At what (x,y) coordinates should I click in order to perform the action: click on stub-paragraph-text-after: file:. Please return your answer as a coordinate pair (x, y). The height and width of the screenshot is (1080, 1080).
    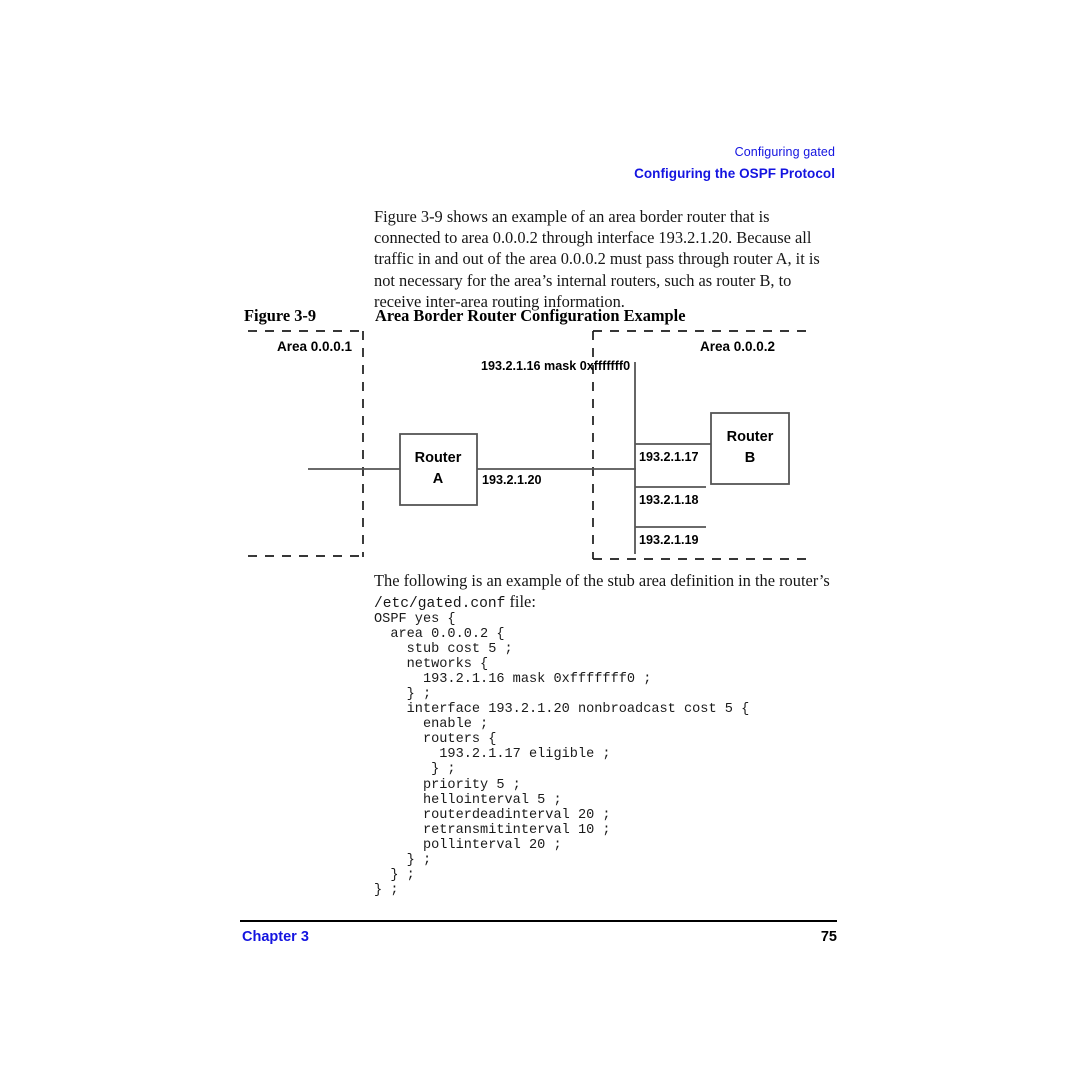
    Looking at the image, I should click on (520, 602).